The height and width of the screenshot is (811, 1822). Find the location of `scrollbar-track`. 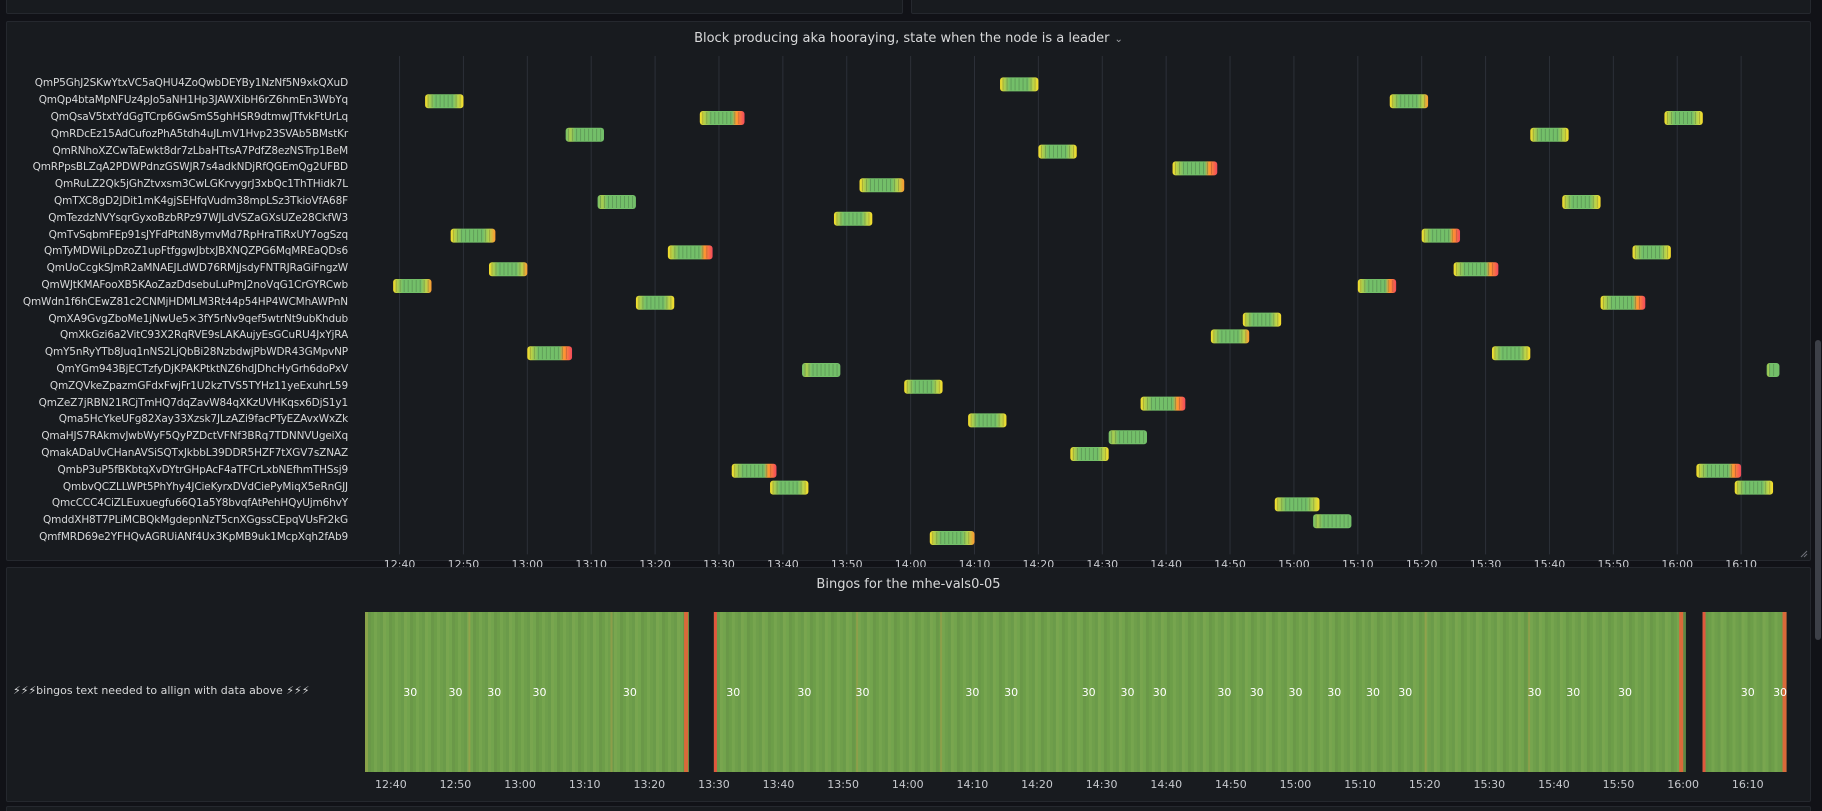

scrollbar-track is located at coordinates (1818, 405).